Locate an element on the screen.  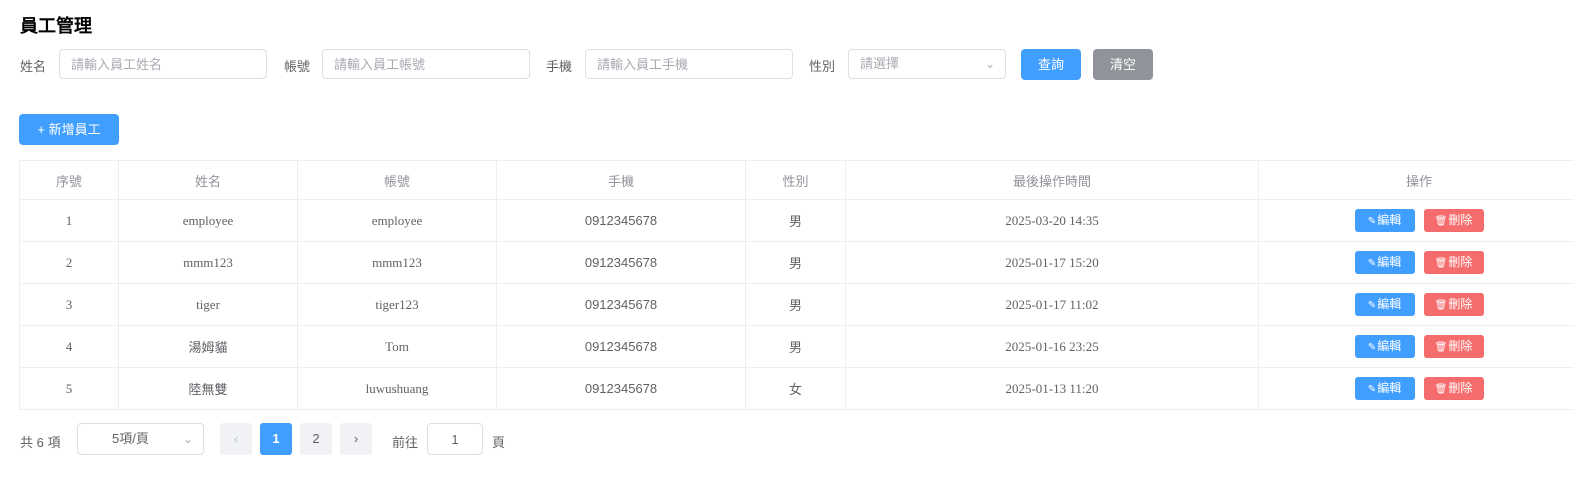
chevron-right-icon: › is located at coordinates (356, 438).